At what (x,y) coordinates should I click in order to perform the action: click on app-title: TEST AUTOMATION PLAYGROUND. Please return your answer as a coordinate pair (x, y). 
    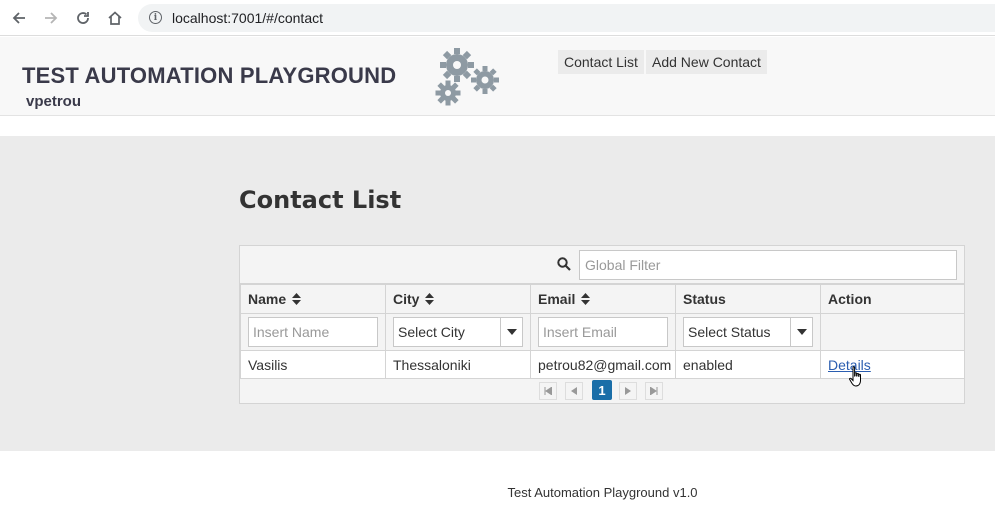
    Looking at the image, I should click on (209, 75).